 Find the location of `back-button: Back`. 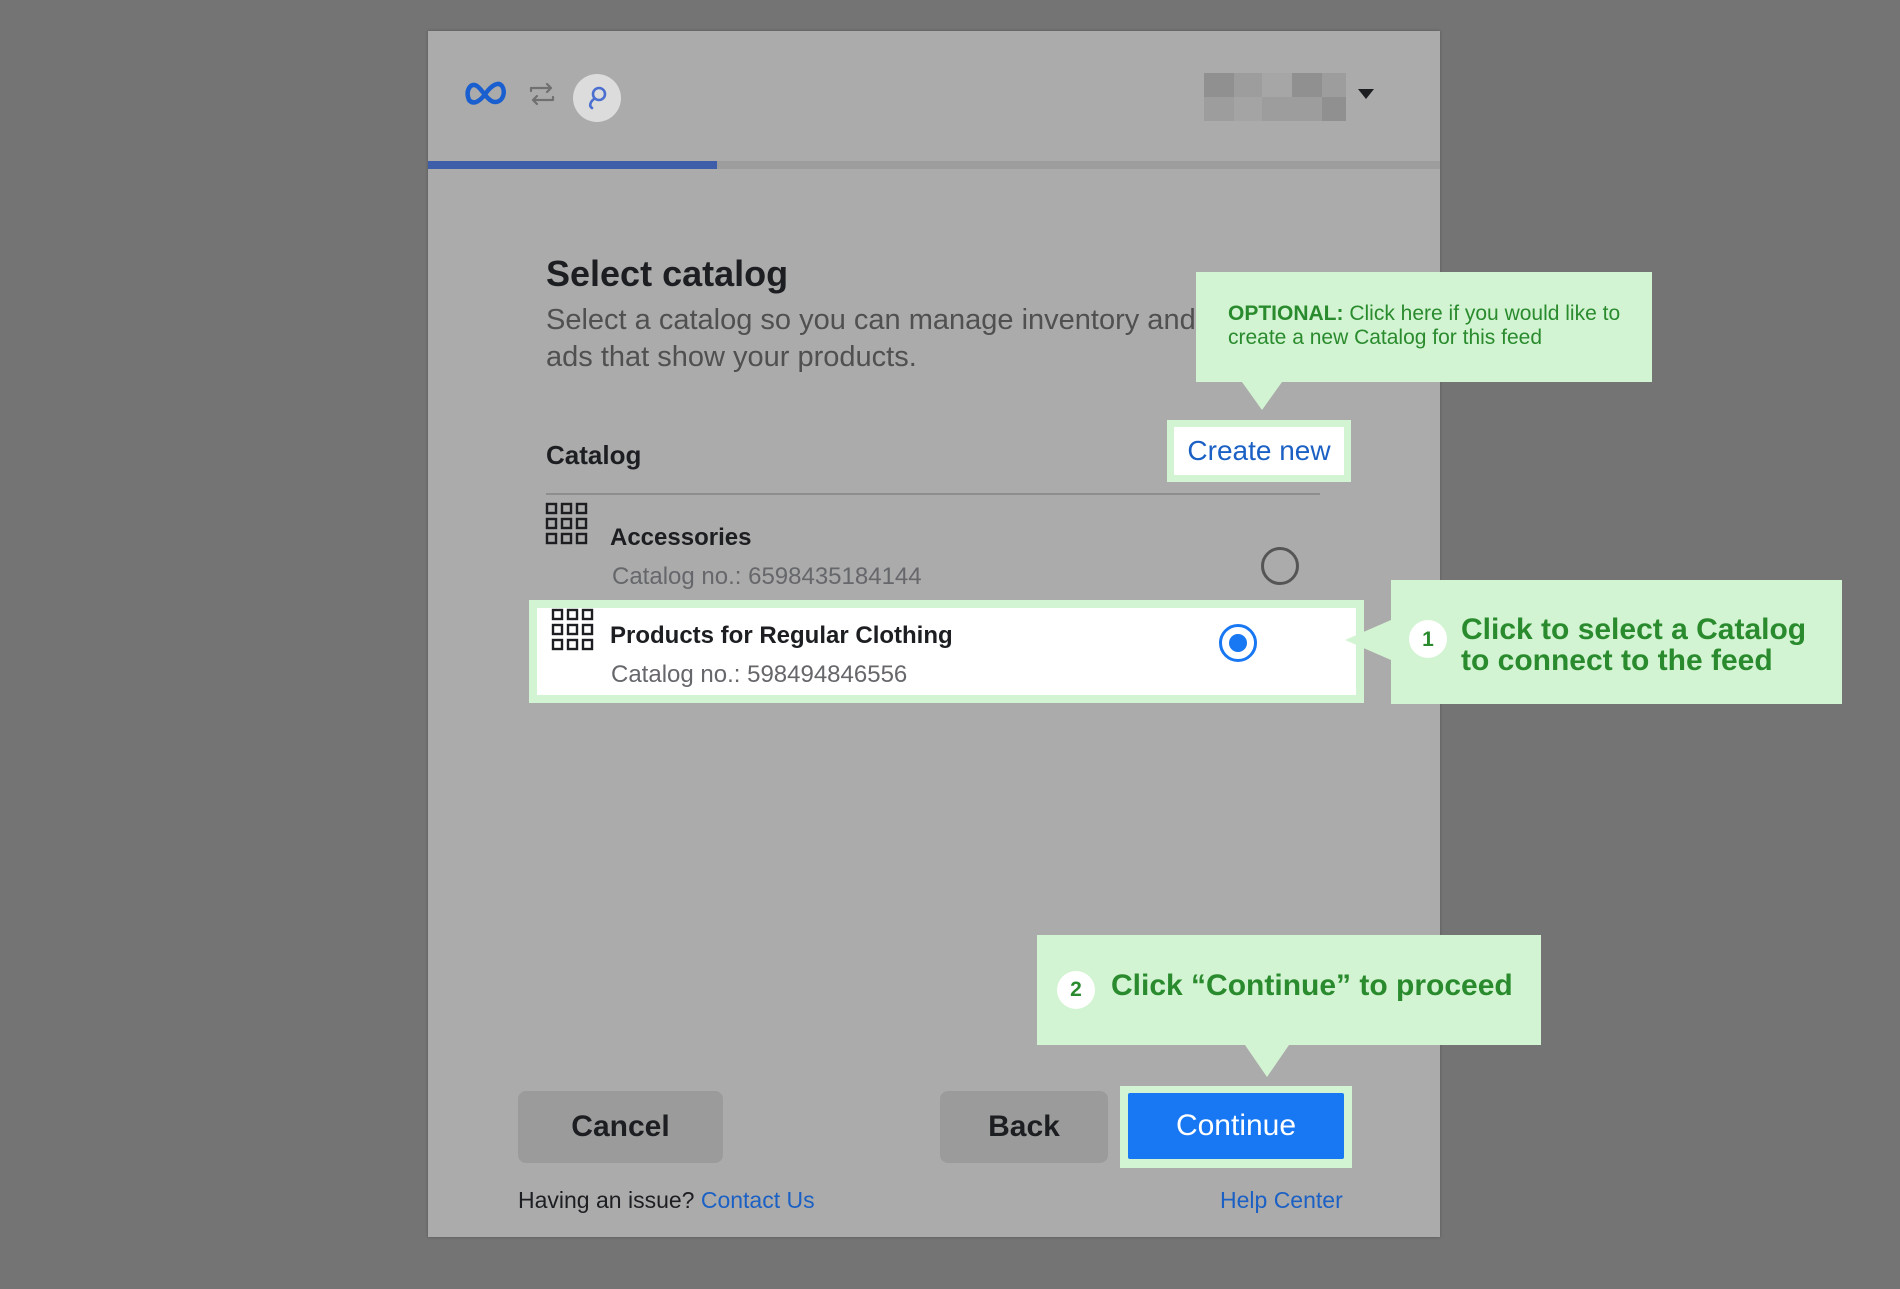

back-button: Back is located at coordinates (1024, 1127).